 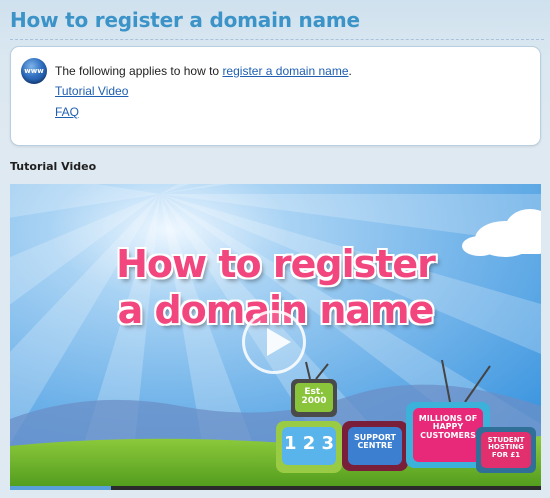 What do you see at coordinates (53, 166) in the screenshot?
I see `section-heading: Tutorial Video` at bounding box center [53, 166].